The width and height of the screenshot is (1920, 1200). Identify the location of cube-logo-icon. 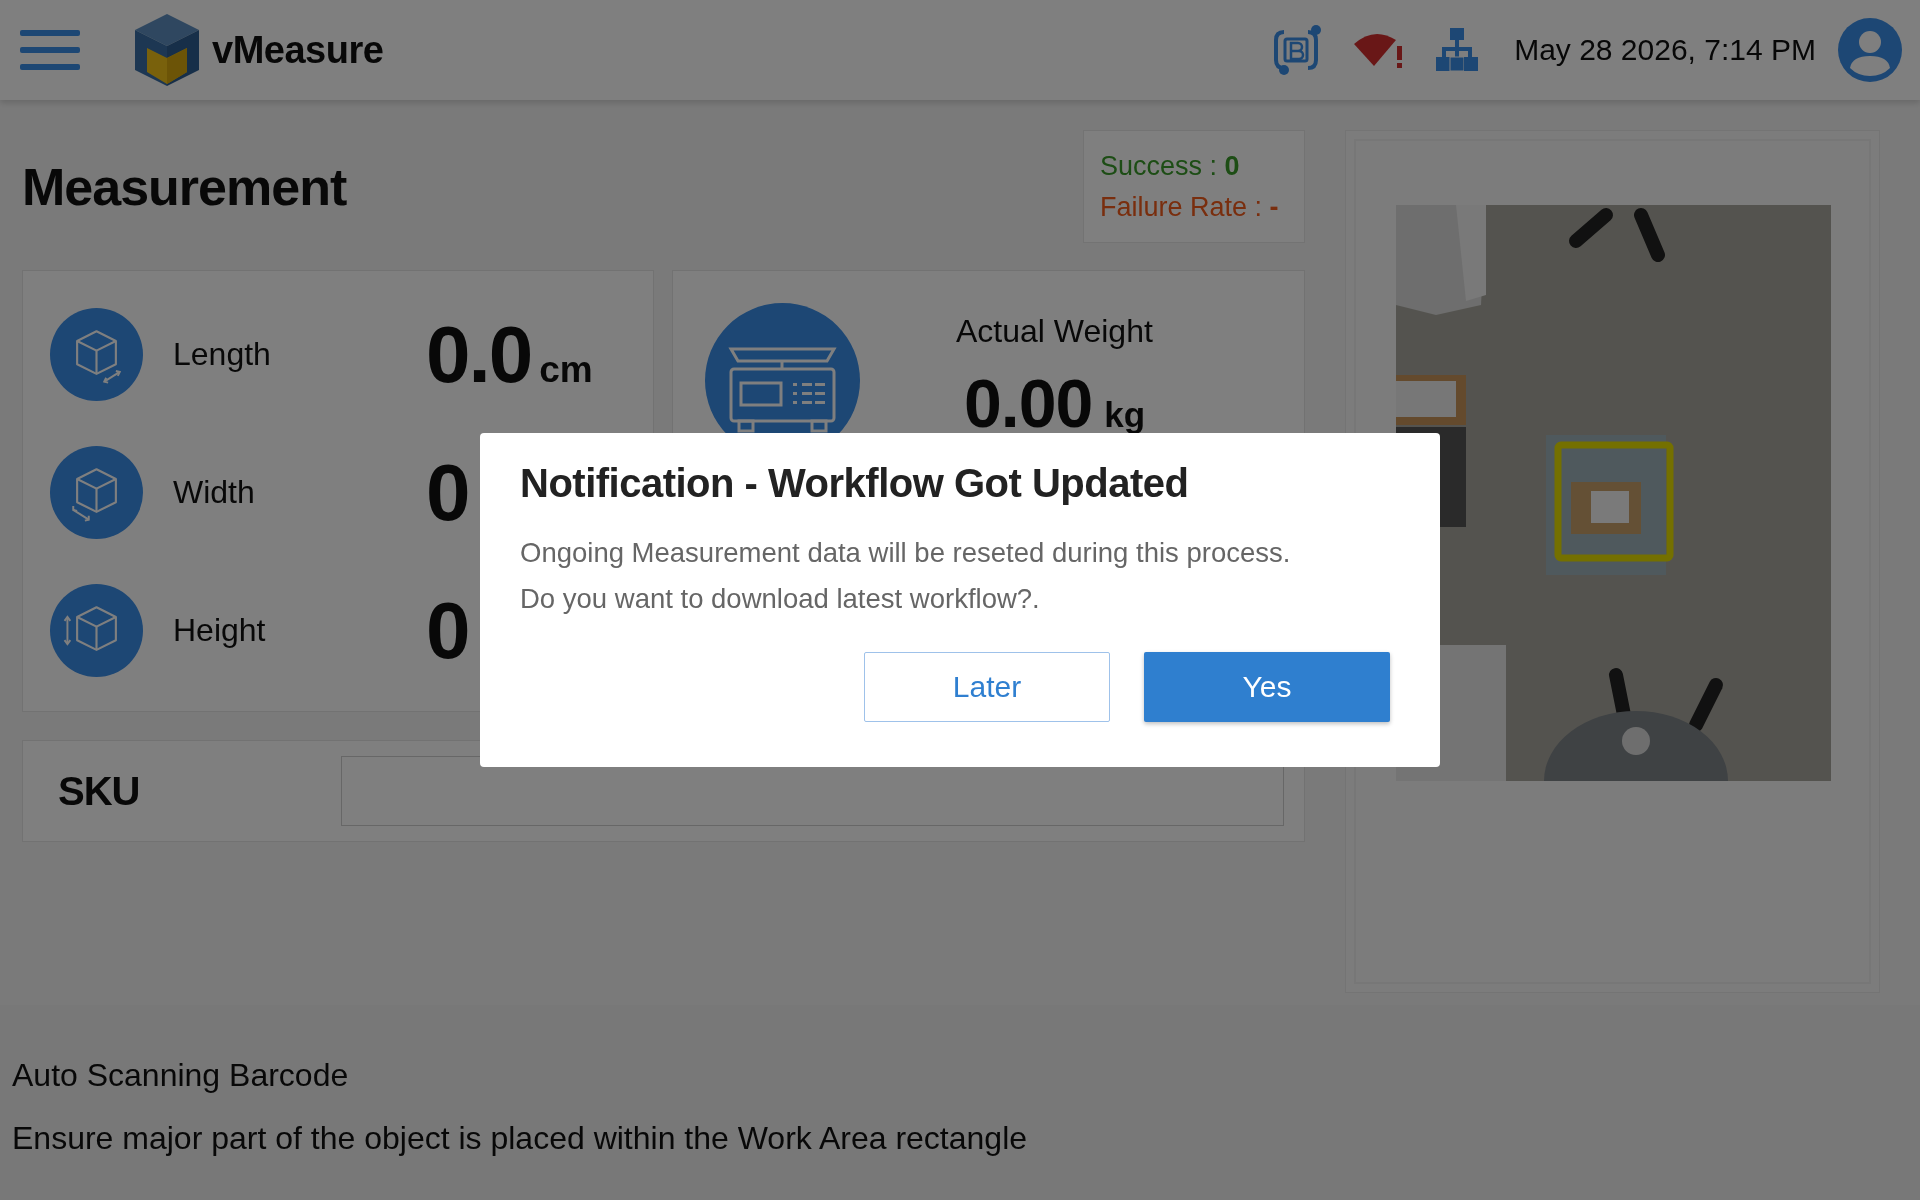
(167, 50).